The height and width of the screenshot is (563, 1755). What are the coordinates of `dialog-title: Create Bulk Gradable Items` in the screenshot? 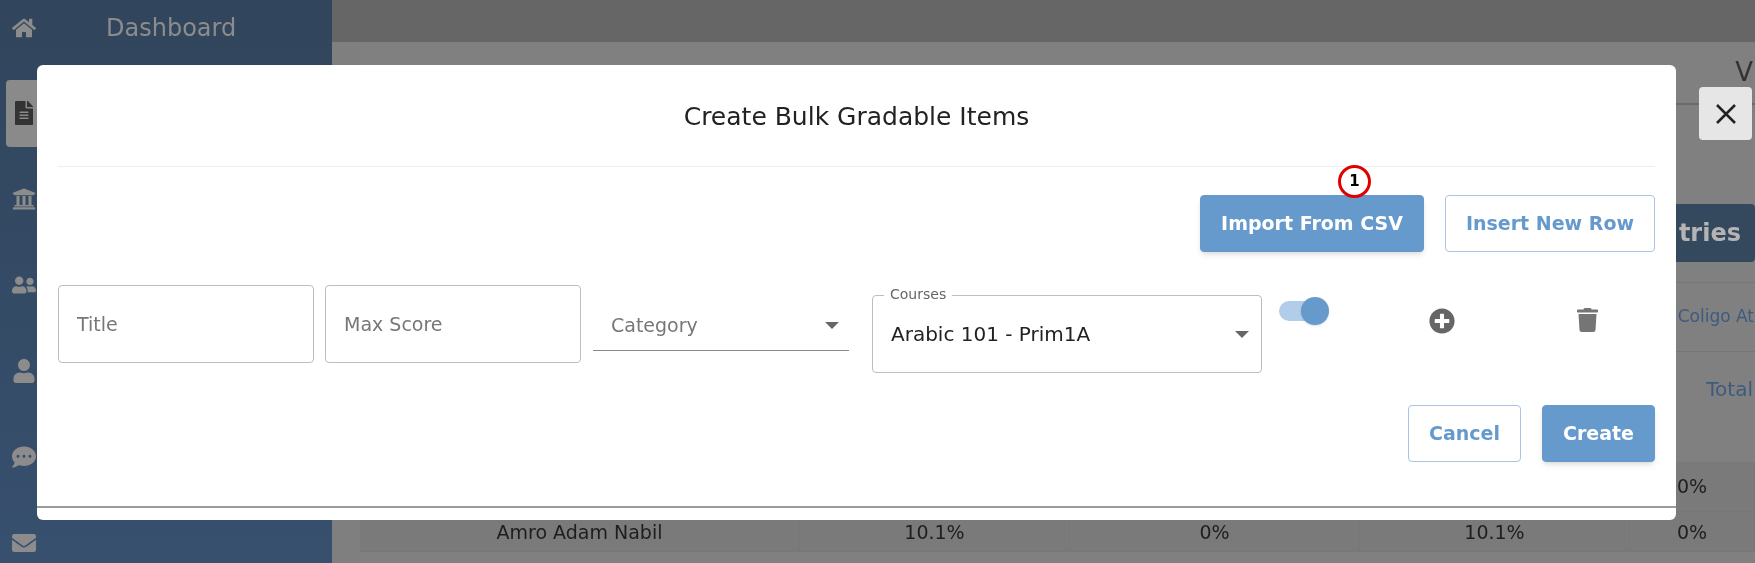 It's located at (856, 116).